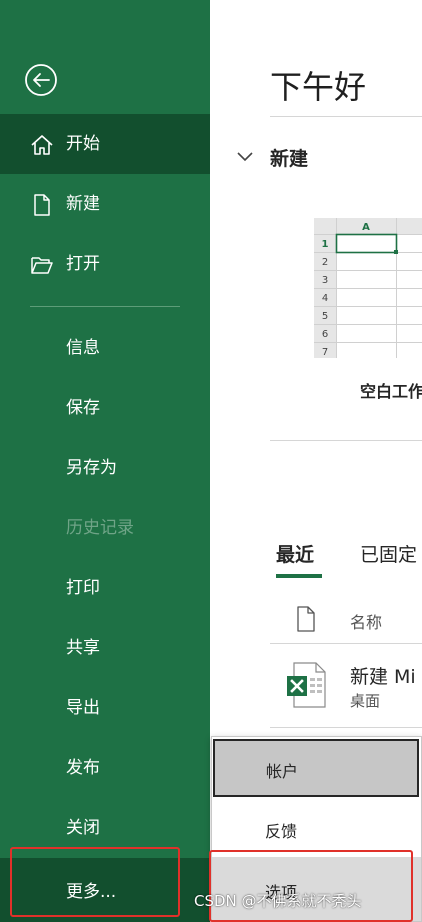 Image resolution: width=422 pixels, height=922 pixels. What do you see at coordinates (295, 553) in the screenshot?
I see `tab-recent: 最近` at bounding box center [295, 553].